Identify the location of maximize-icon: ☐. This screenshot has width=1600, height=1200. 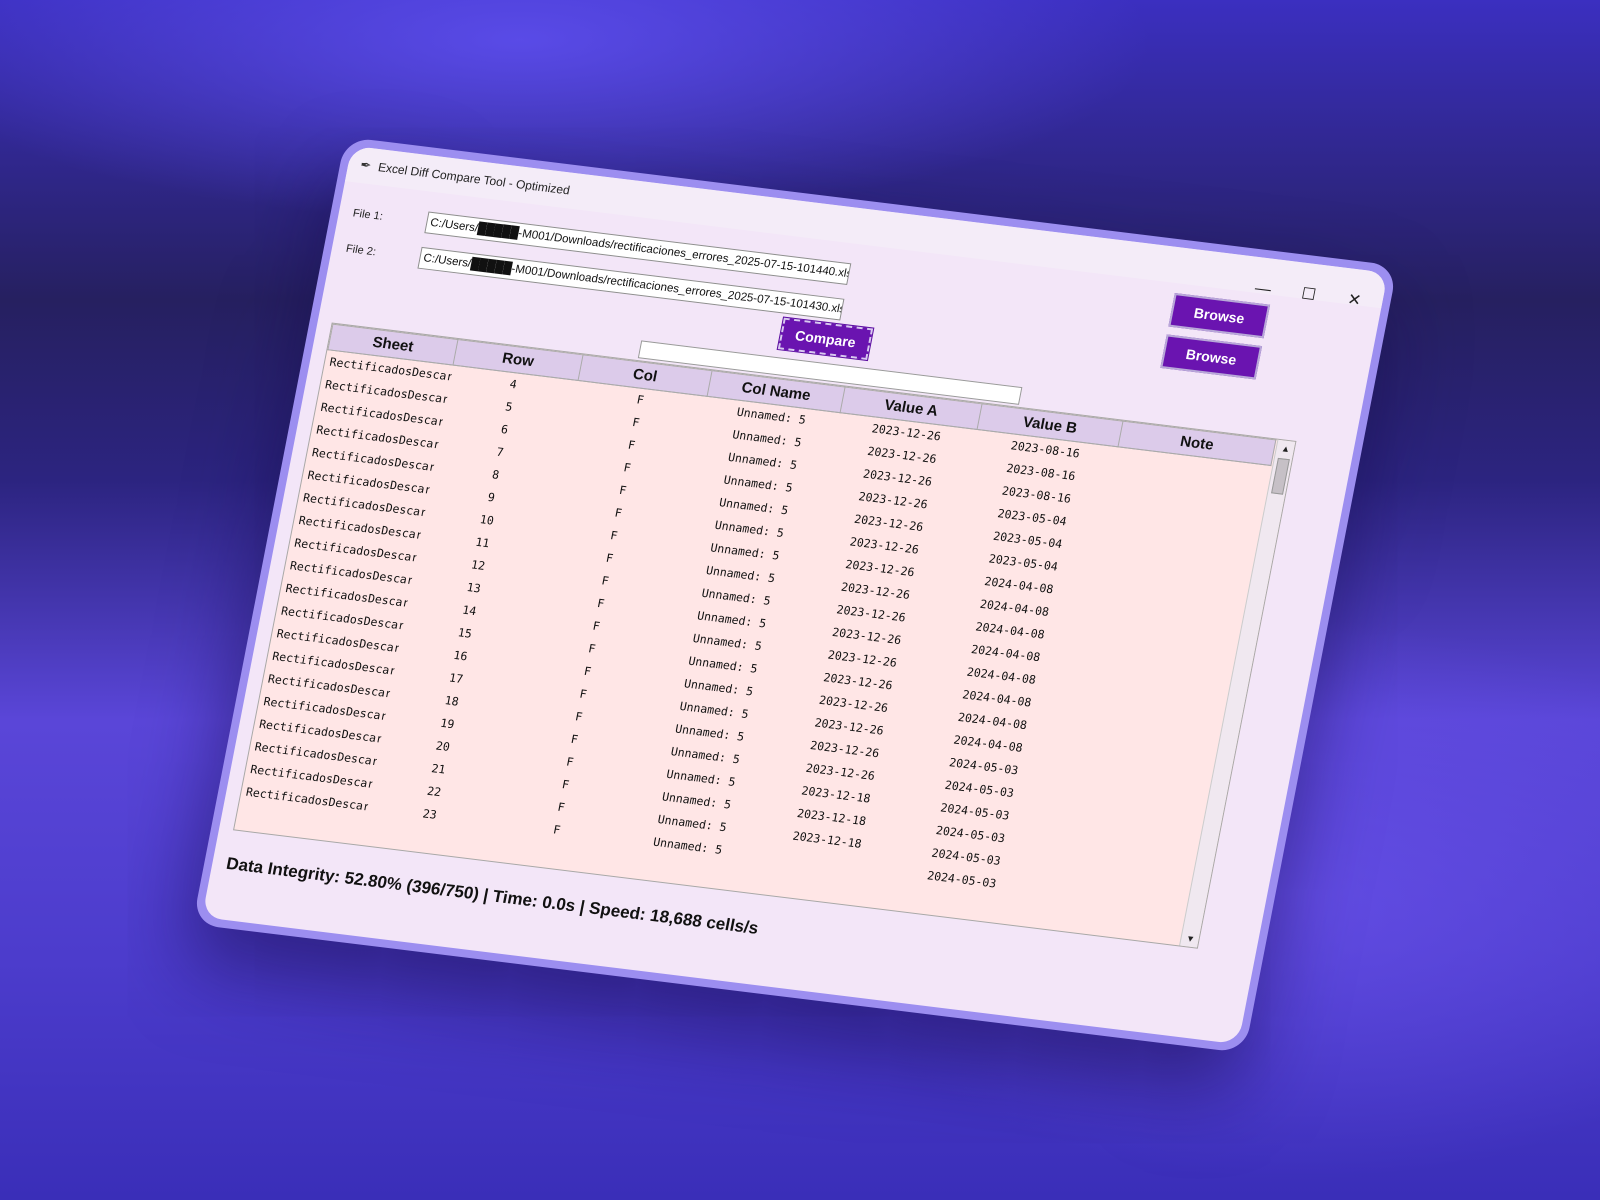
(1308, 295).